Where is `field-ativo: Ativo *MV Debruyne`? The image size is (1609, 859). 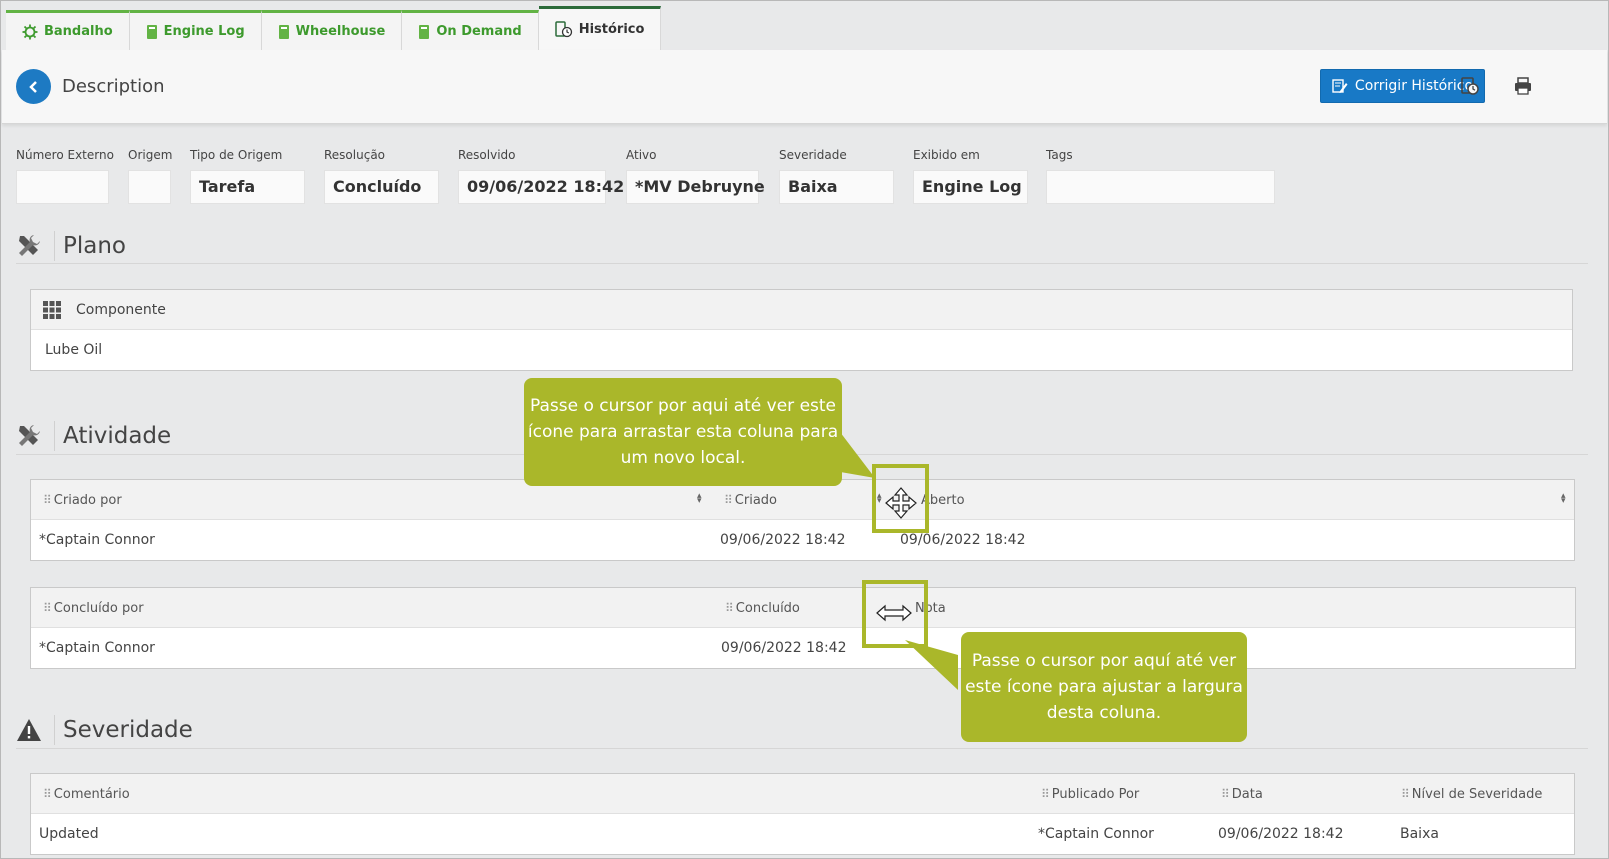
field-ativo: Ativo *MV Debruyne is located at coordinates (695, 176).